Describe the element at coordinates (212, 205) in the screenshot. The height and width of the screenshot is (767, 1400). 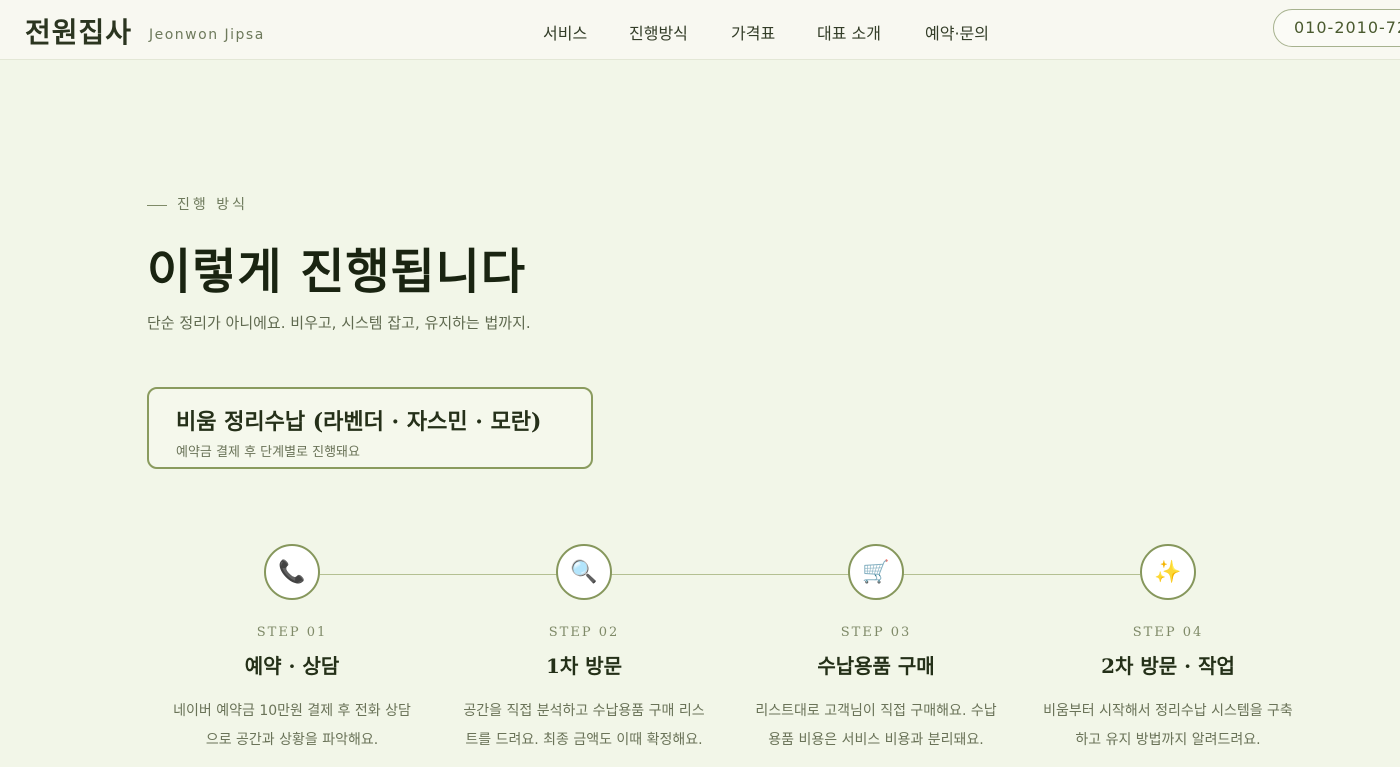
I see `eyebrow-text: 진행 방식` at that location.